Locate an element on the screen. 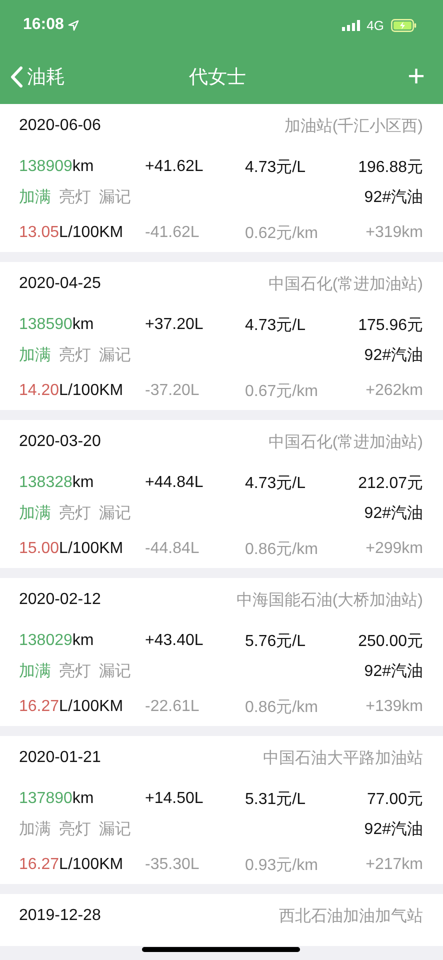  distance: +139km is located at coordinates (393, 707).